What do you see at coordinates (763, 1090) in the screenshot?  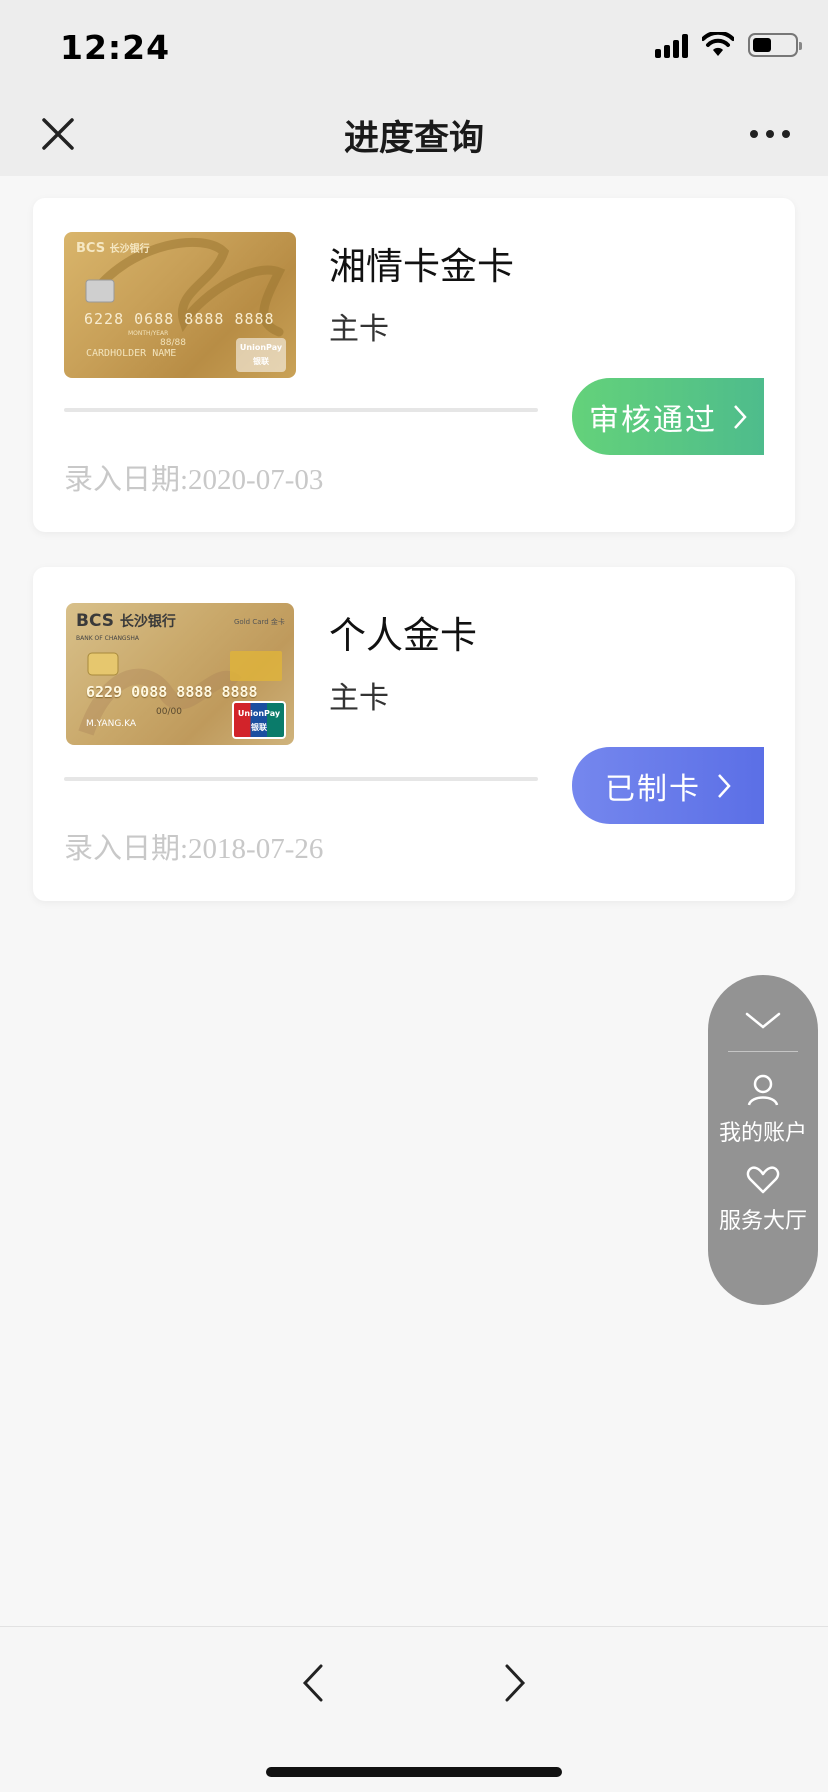 I see `user-icon` at bounding box center [763, 1090].